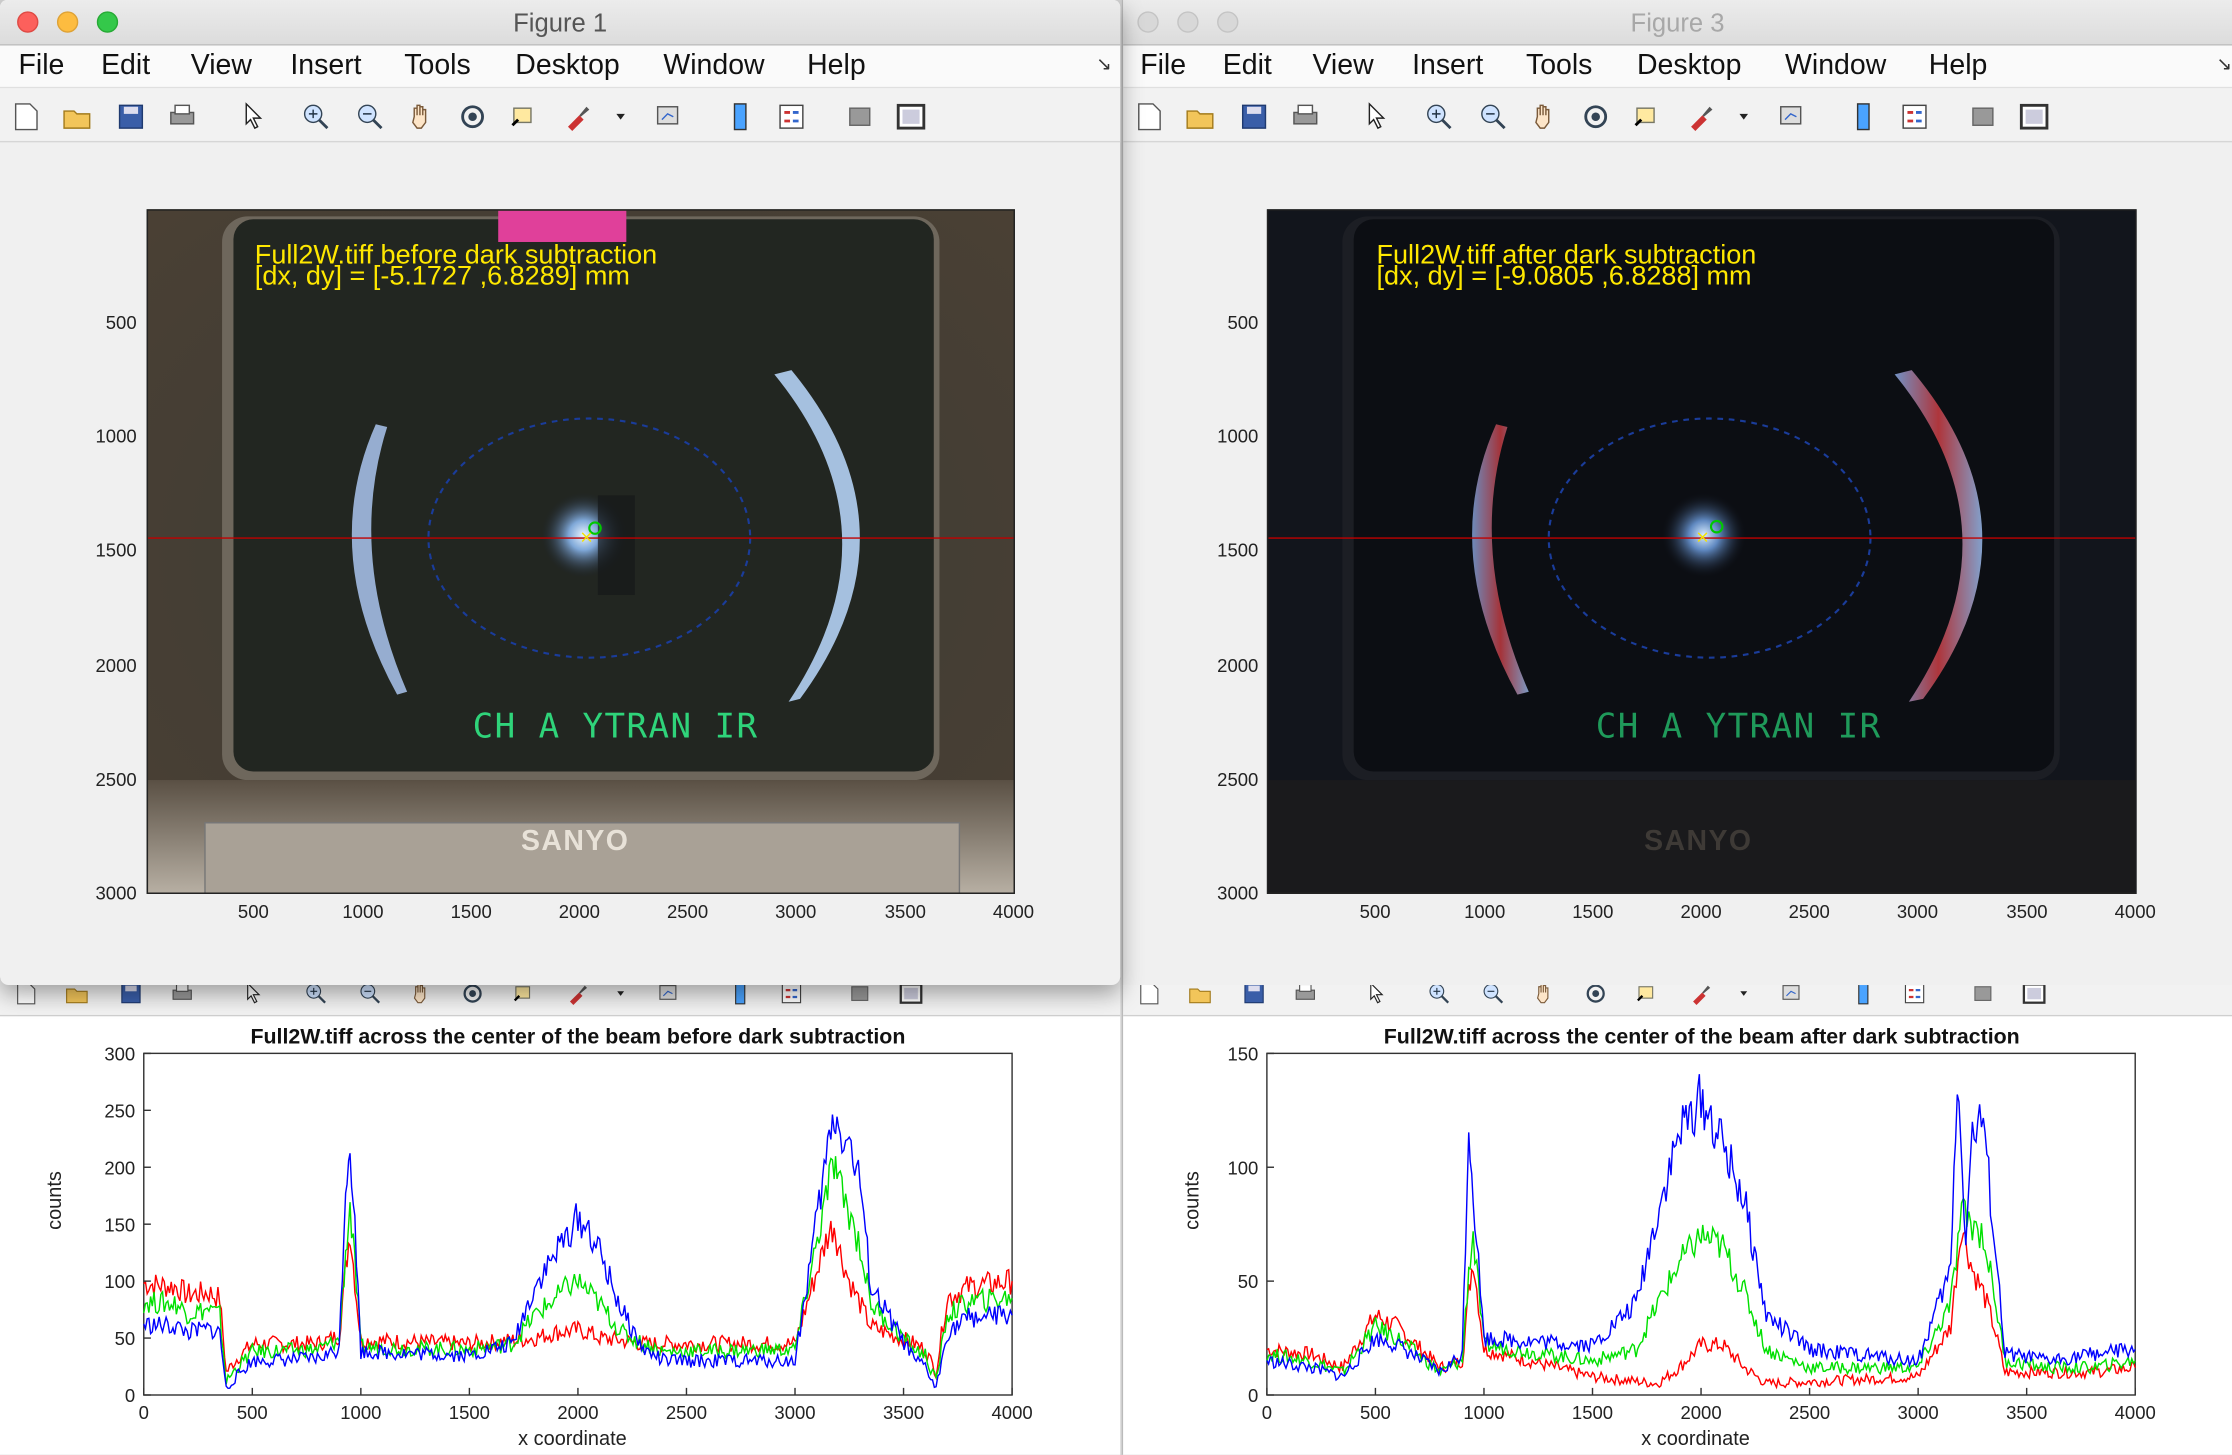  What do you see at coordinates (903, 1412) in the screenshot?
I see `x-tick-label: 3500` at bounding box center [903, 1412].